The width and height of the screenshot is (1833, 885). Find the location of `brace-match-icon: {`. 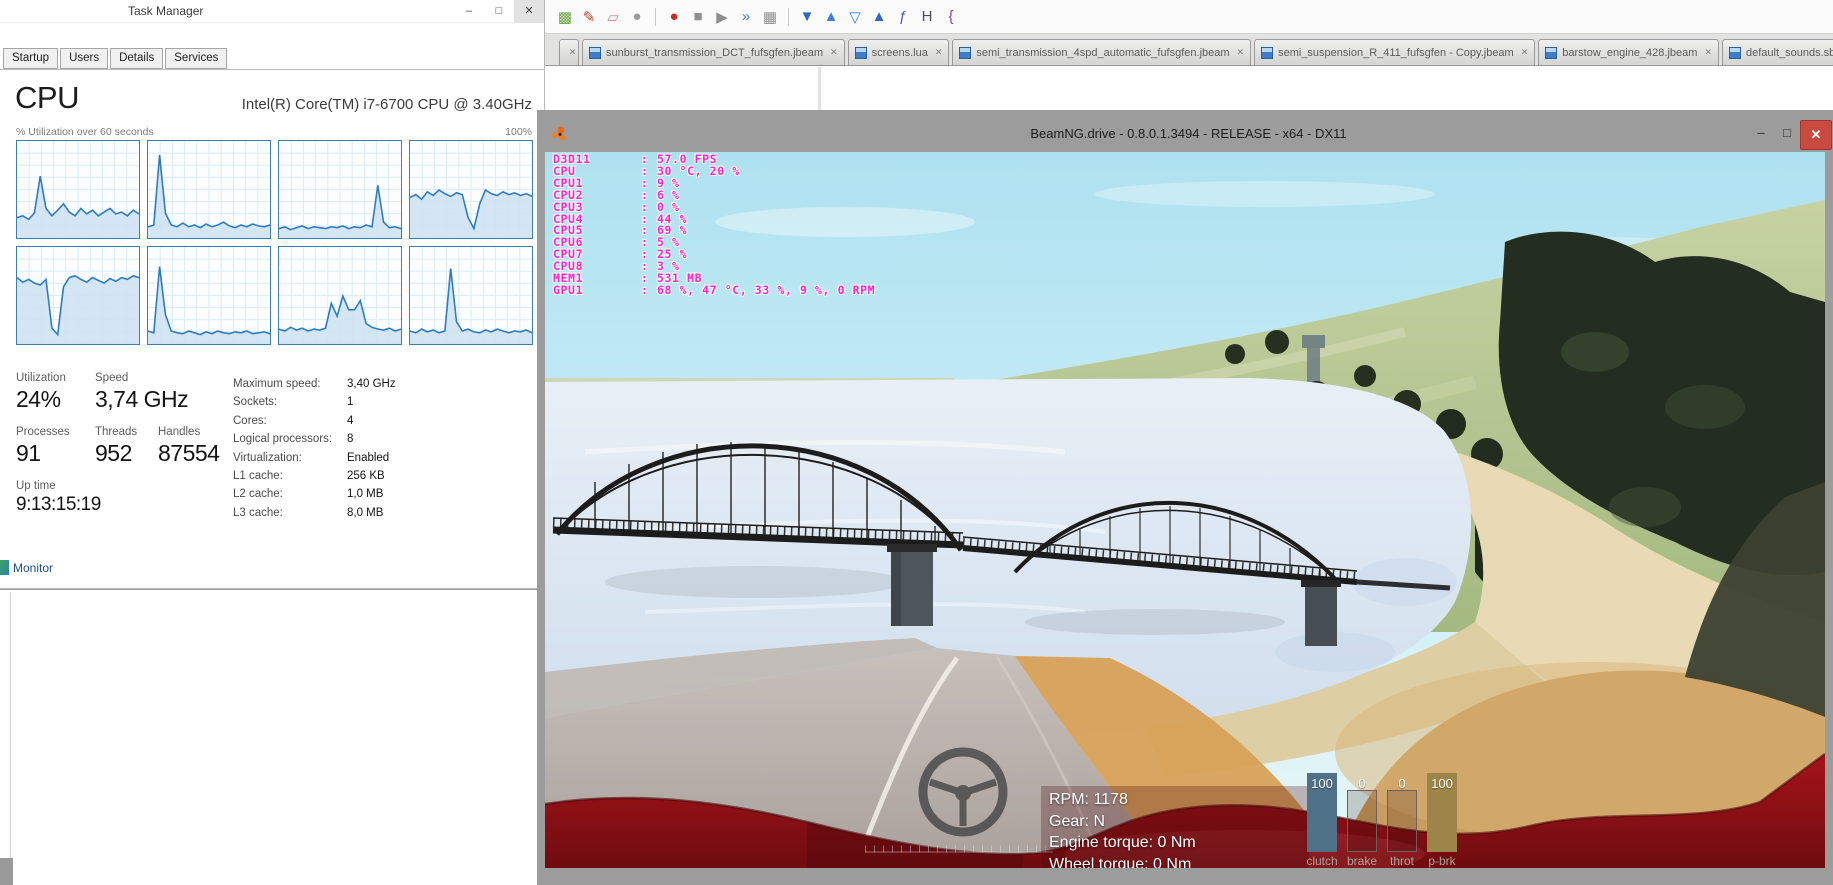

brace-match-icon: { is located at coordinates (951, 16).